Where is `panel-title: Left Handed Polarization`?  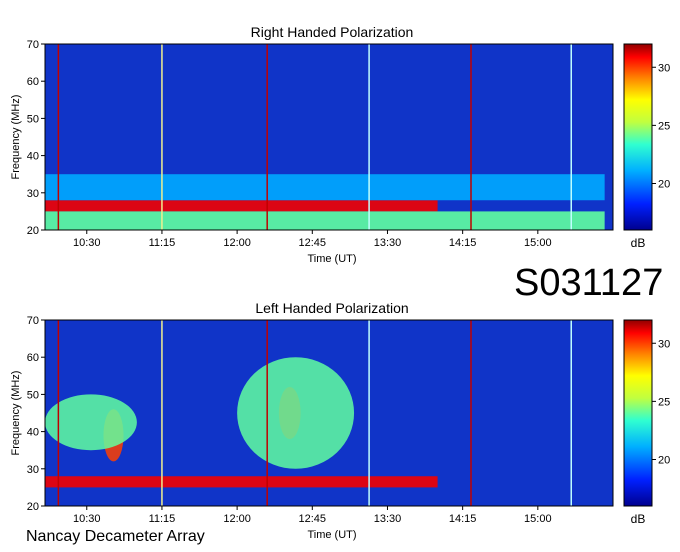 panel-title: Left Handed Polarization is located at coordinates (331, 308).